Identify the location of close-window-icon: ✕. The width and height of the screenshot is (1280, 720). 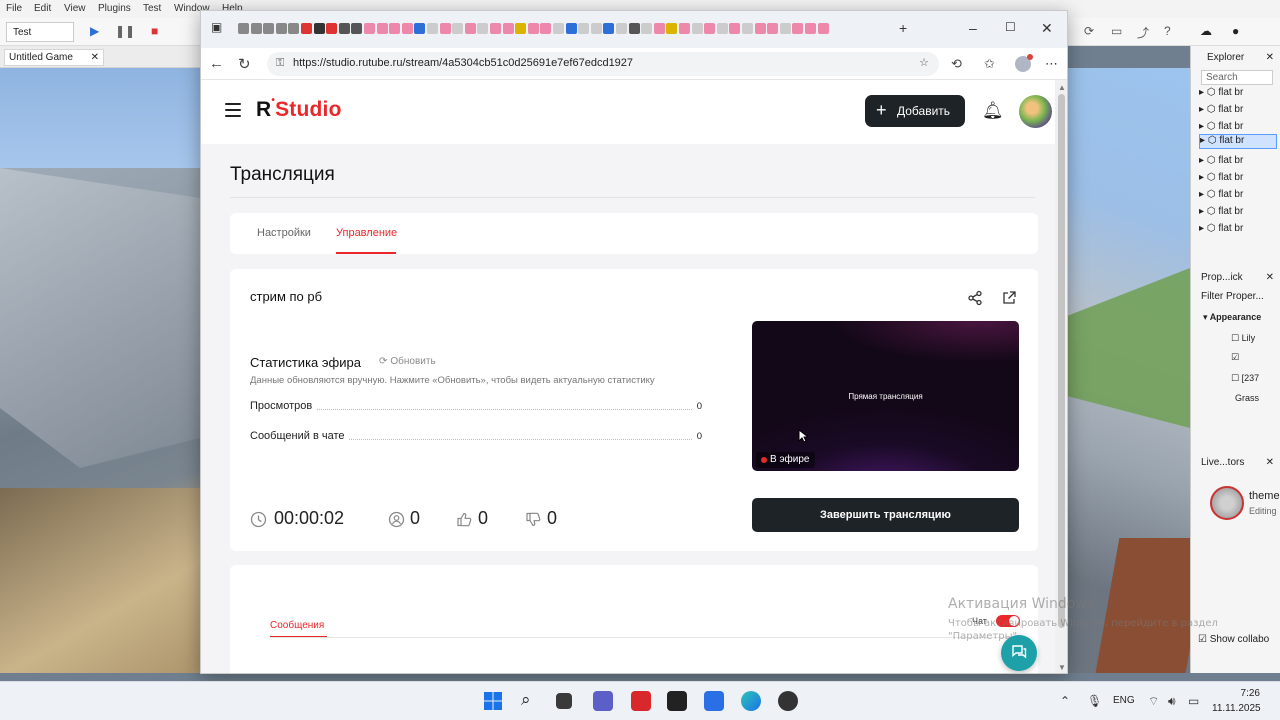
(1047, 28).